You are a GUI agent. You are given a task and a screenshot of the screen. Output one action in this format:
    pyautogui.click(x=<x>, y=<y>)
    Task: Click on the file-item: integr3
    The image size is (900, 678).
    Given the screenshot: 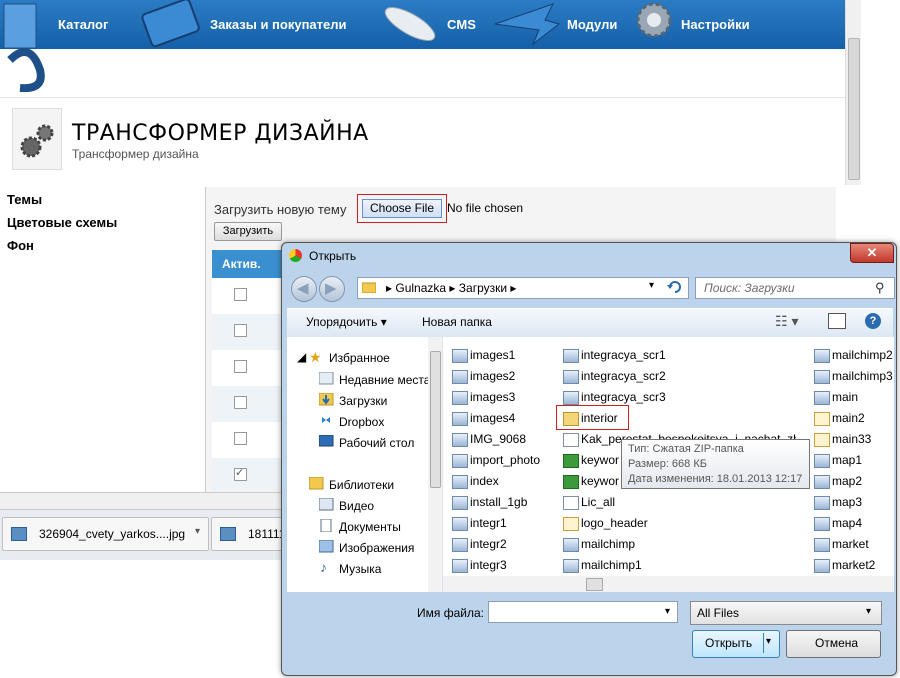 What is the action you would take?
    pyautogui.click(x=488, y=565)
    